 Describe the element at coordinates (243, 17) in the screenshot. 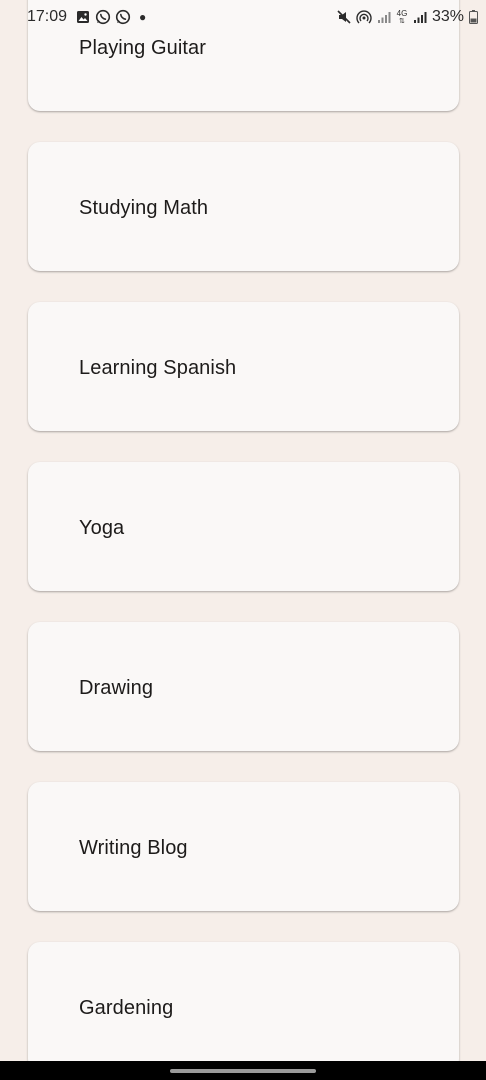

I see `status-bar: 17:09 ● 4G ⇅ 33%` at that location.